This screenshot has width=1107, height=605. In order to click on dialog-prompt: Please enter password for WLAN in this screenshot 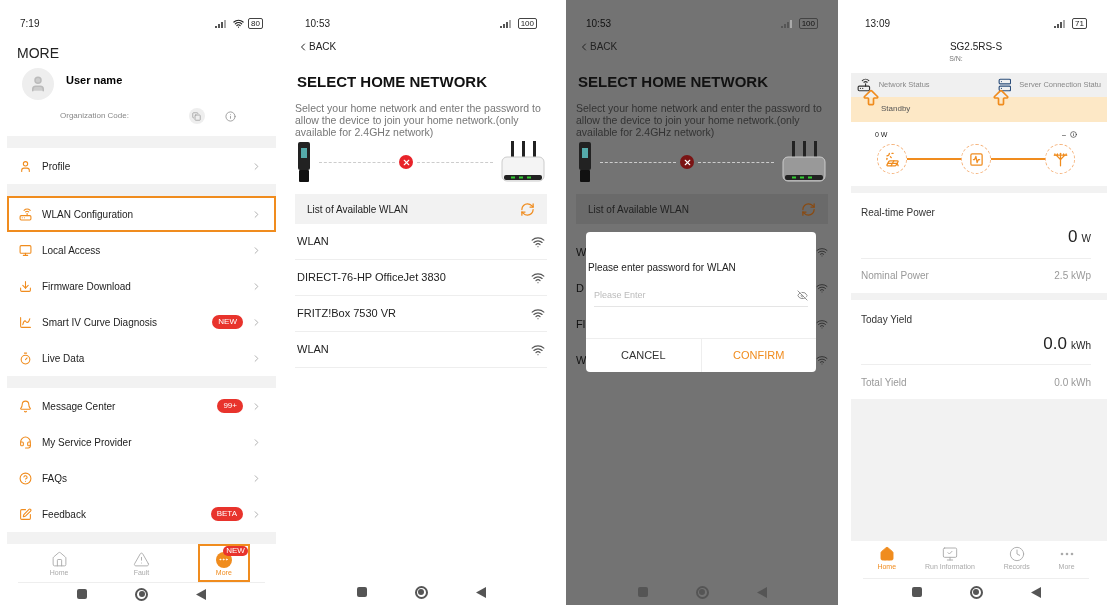, I will do `click(662, 268)`.